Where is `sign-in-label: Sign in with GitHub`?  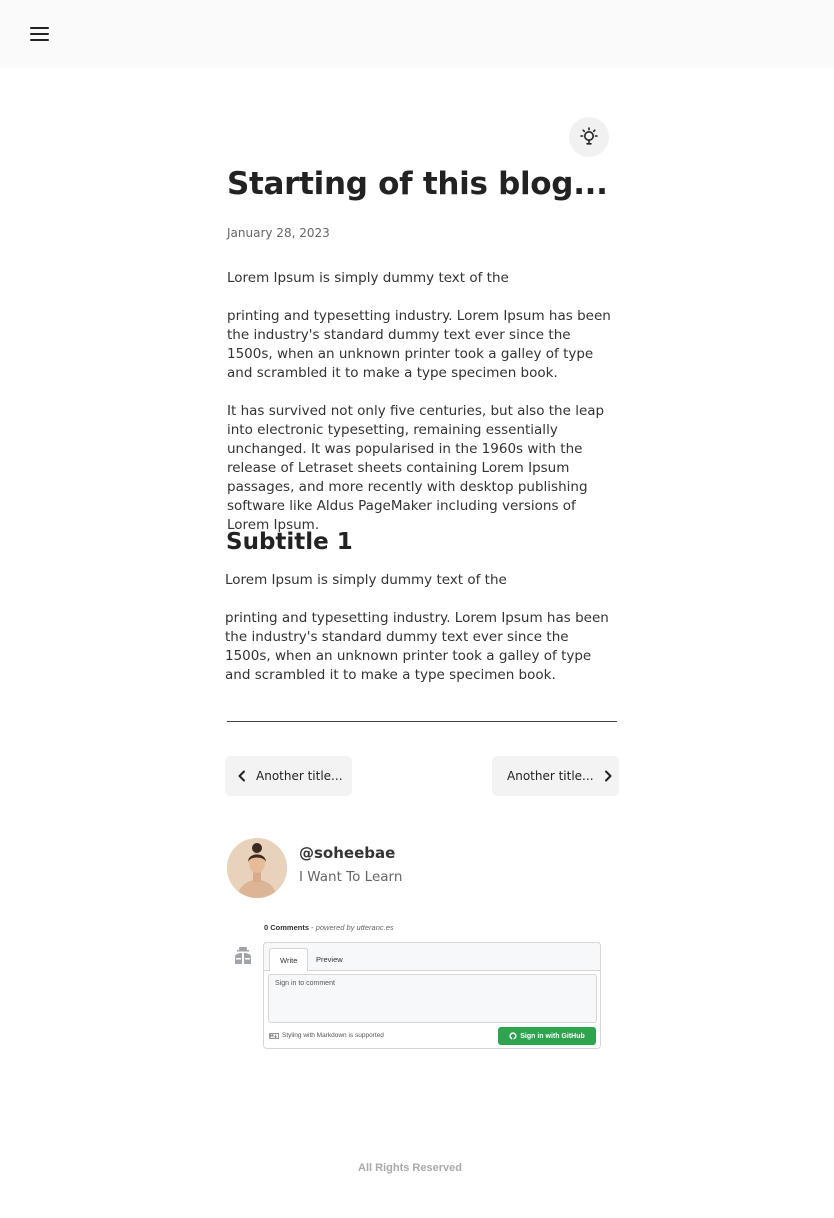 sign-in-label: Sign in with GitHub is located at coordinates (552, 1036).